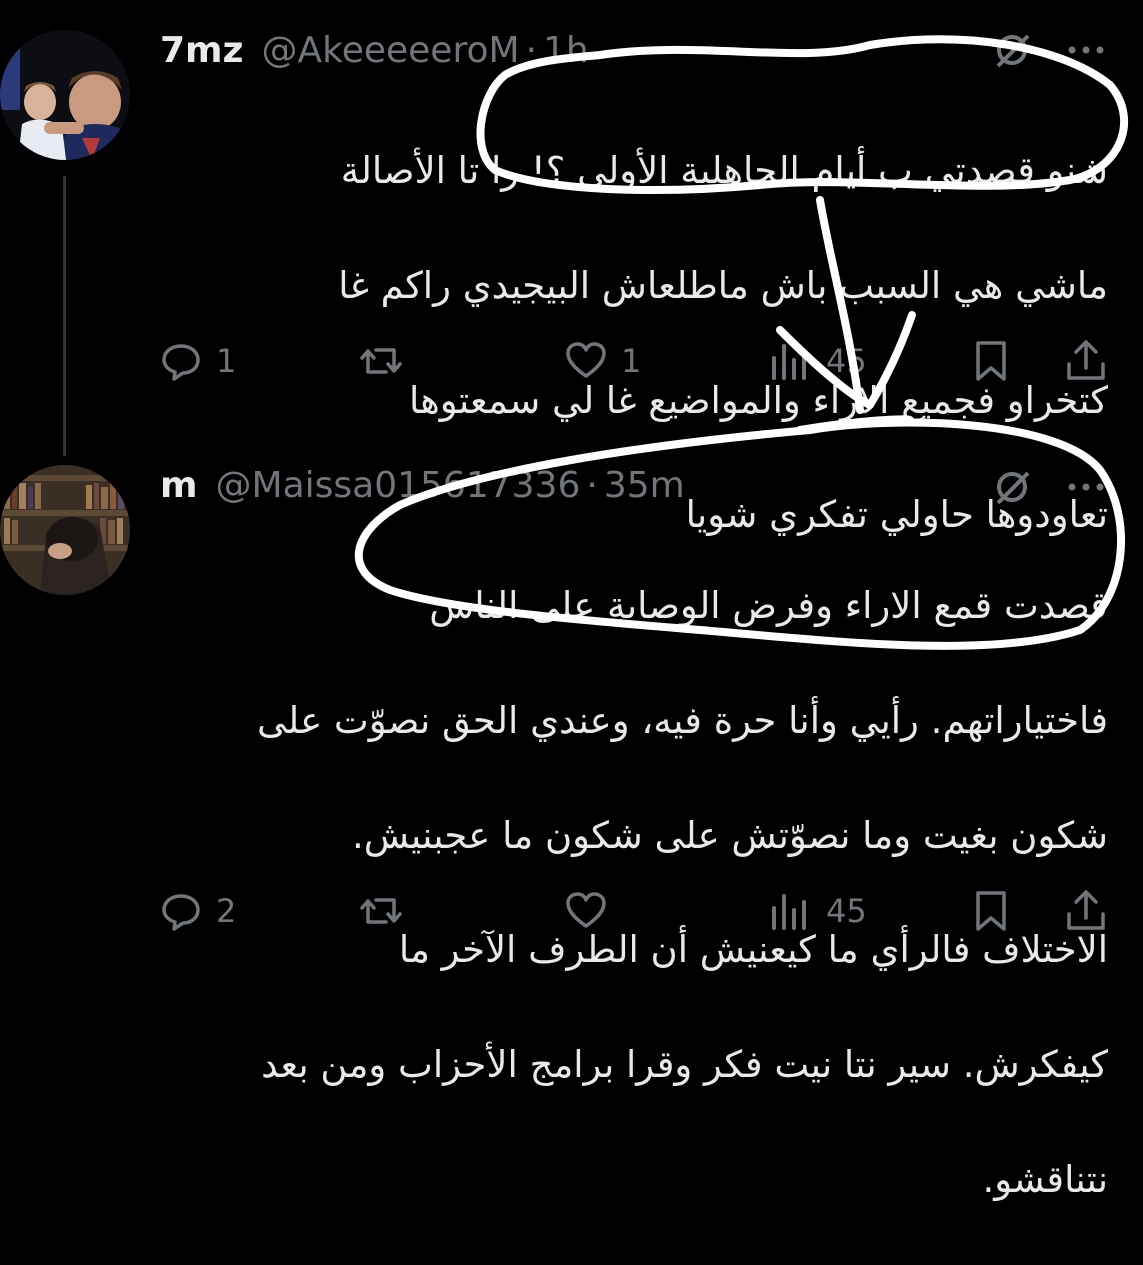  I want to click on reply-count: 2, so click(226, 911).